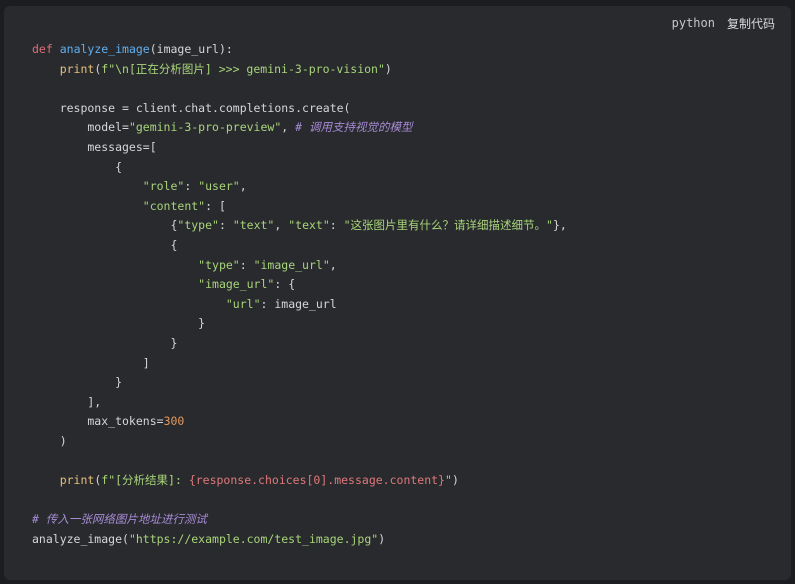  What do you see at coordinates (285, 284) in the screenshot?
I see `code-token: : {` at bounding box center [285, 284].